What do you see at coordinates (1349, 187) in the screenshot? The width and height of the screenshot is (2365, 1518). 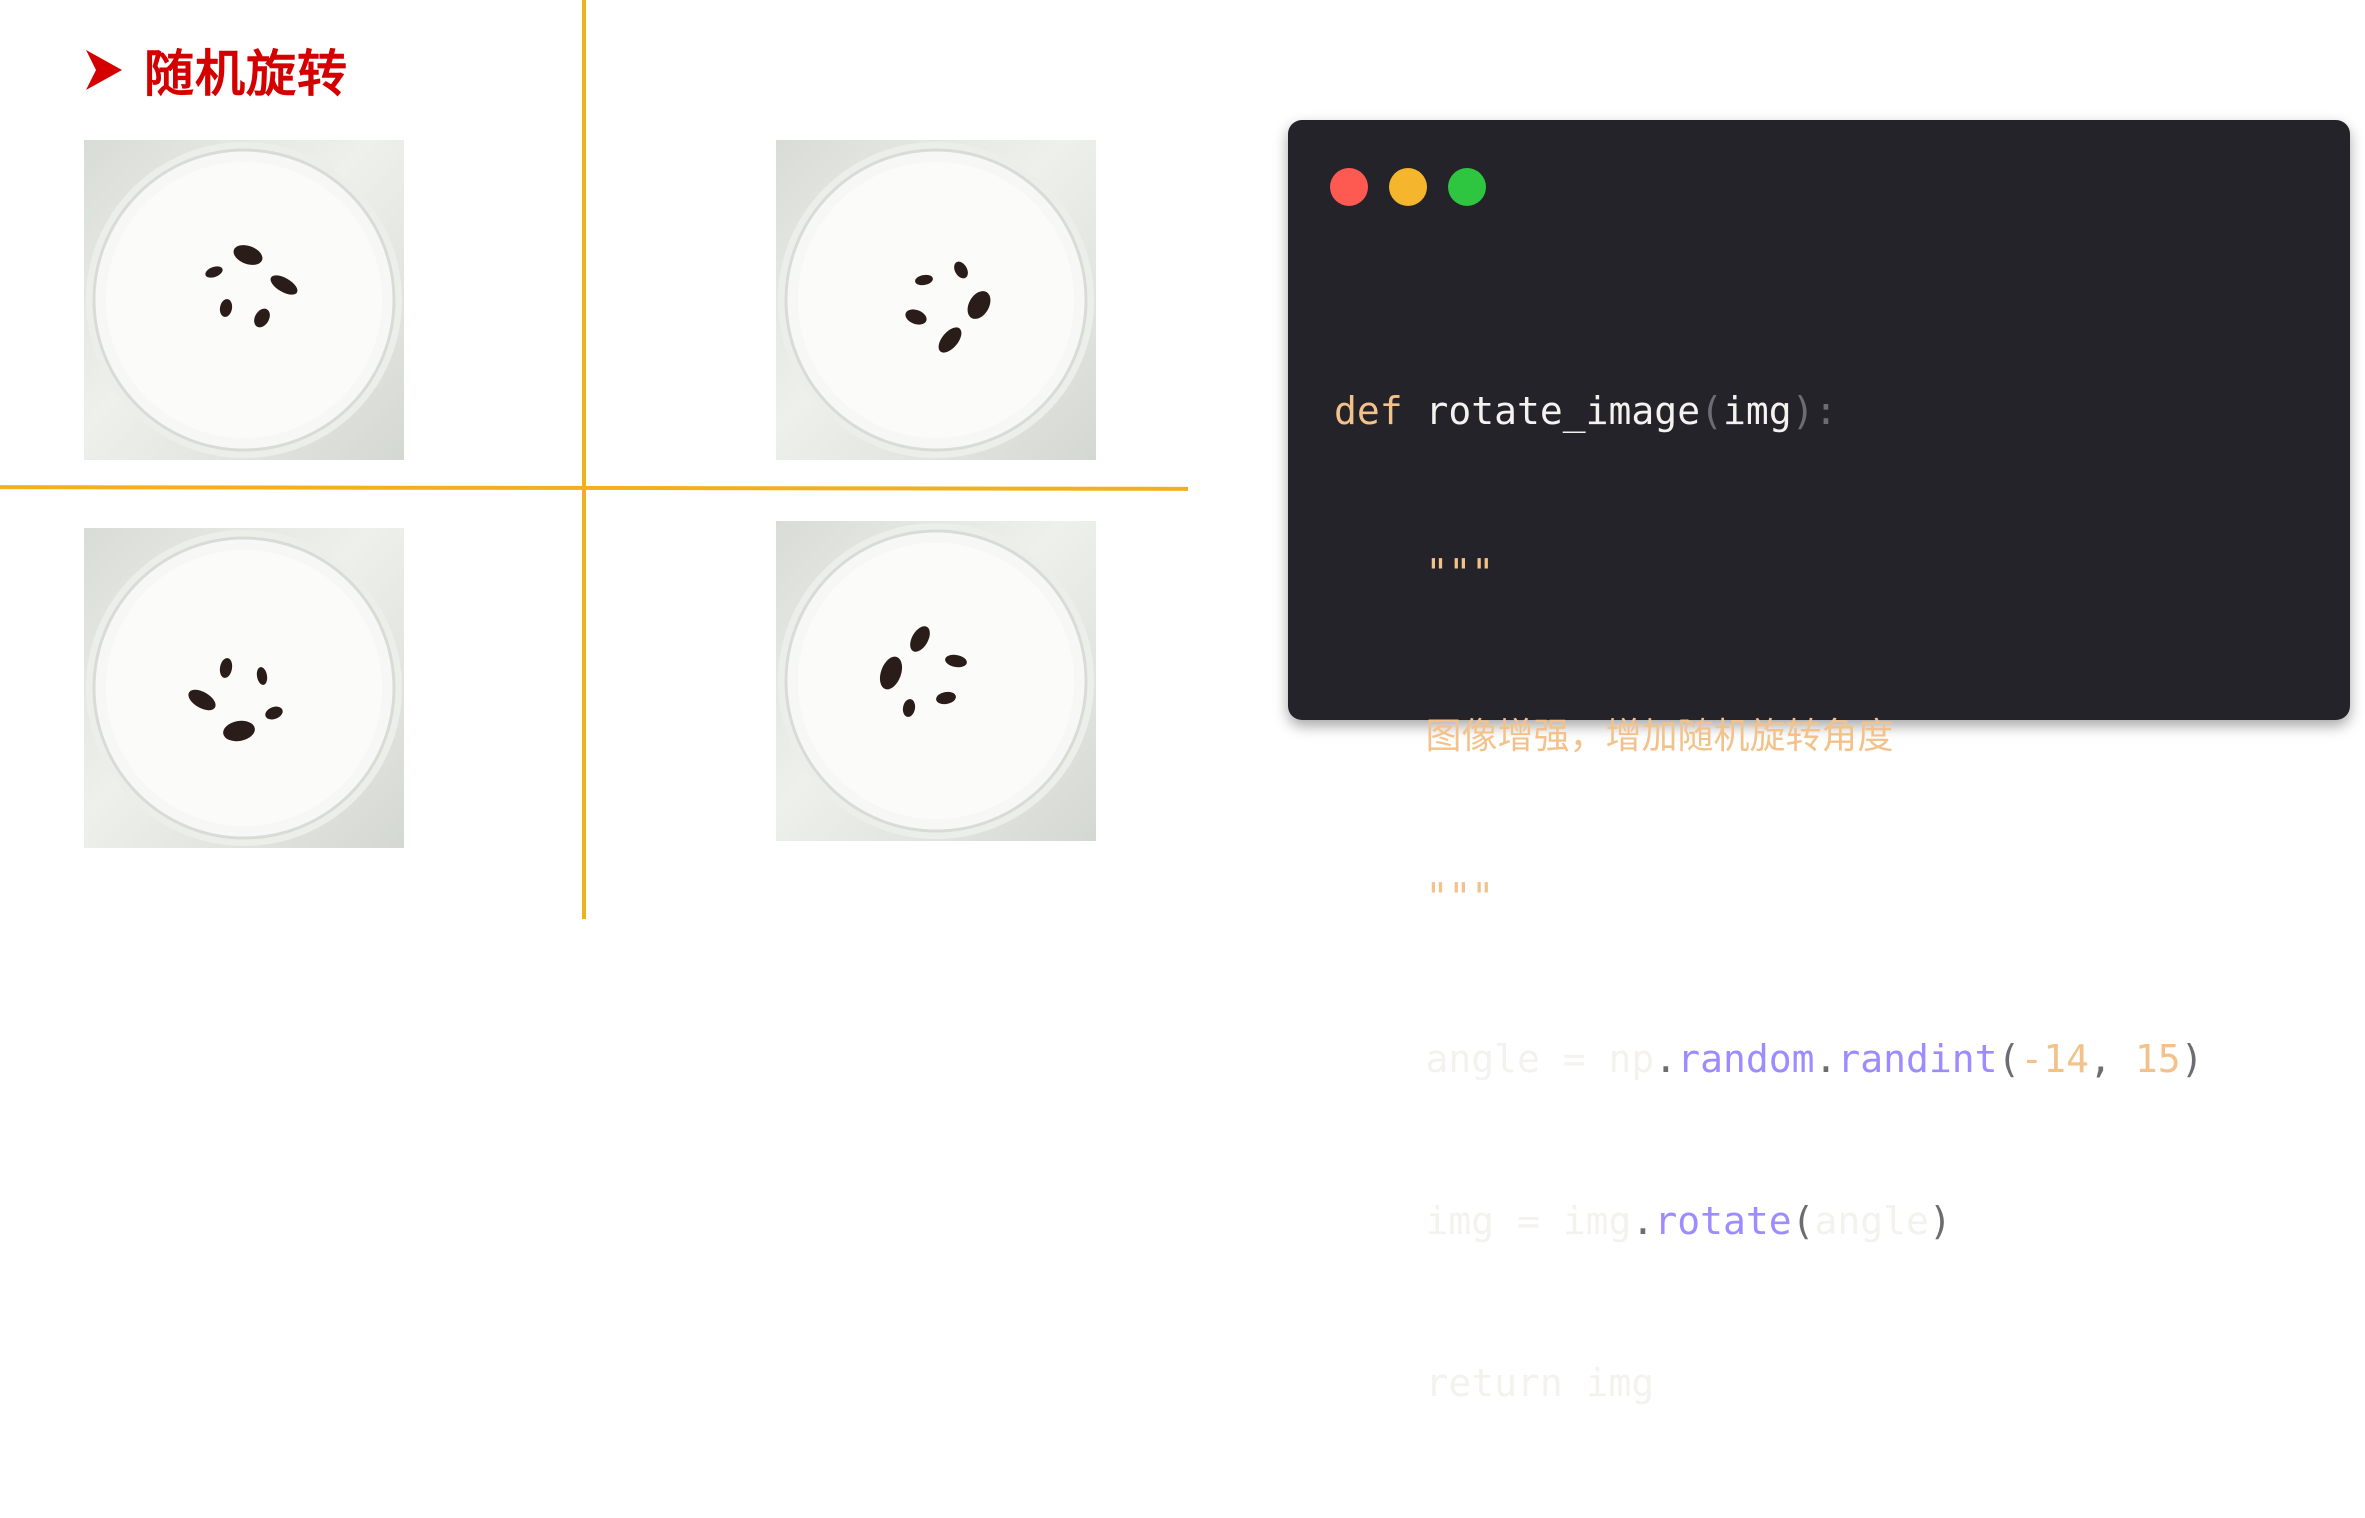 I see `close-dot-icon` at bounding box center [1349, 187].